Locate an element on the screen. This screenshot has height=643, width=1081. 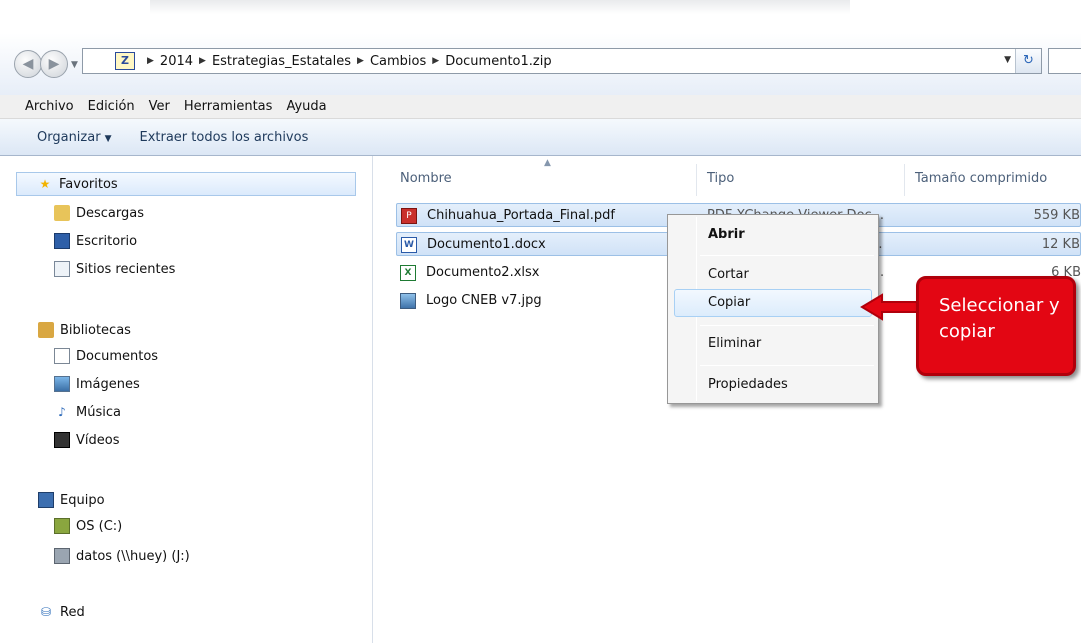
nav-documentos: Documentos is located at coordinates (106, 356).